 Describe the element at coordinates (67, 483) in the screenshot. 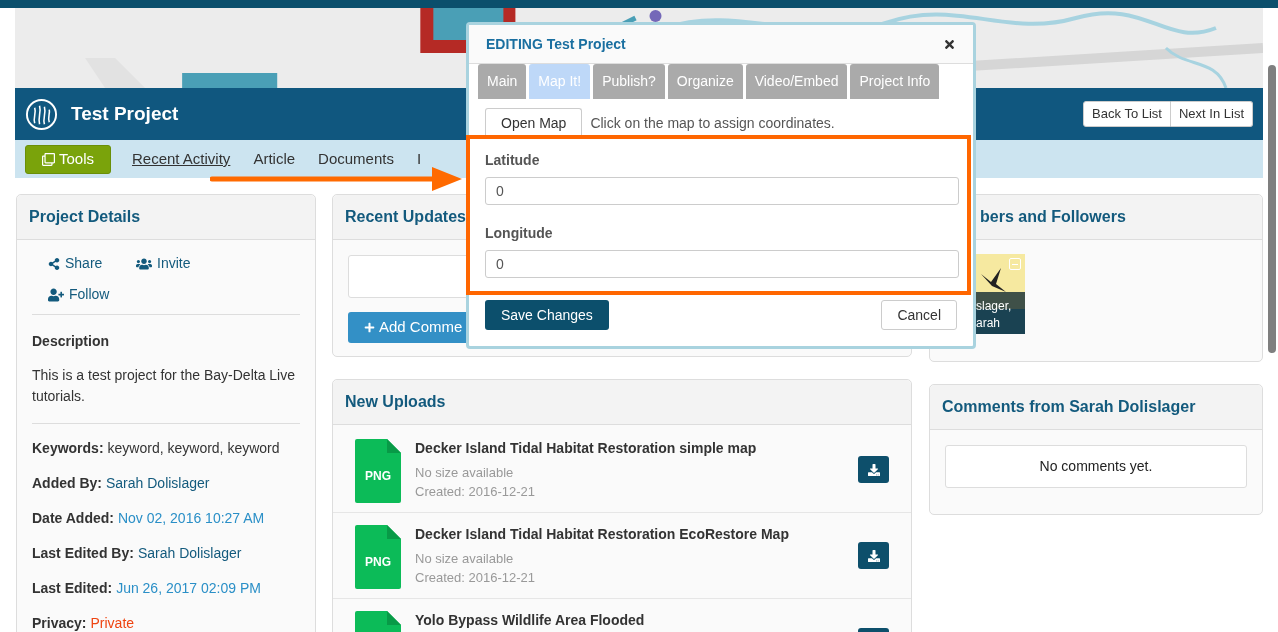

I see `field-label: Added By:` at that location.